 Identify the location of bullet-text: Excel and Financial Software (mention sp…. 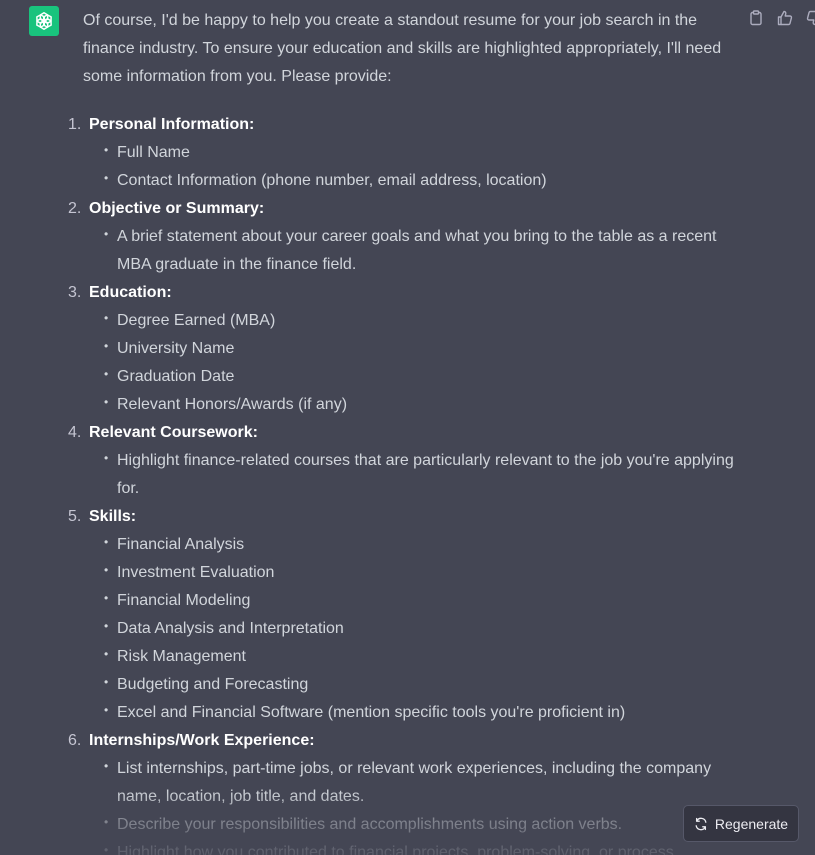
(371, 712).